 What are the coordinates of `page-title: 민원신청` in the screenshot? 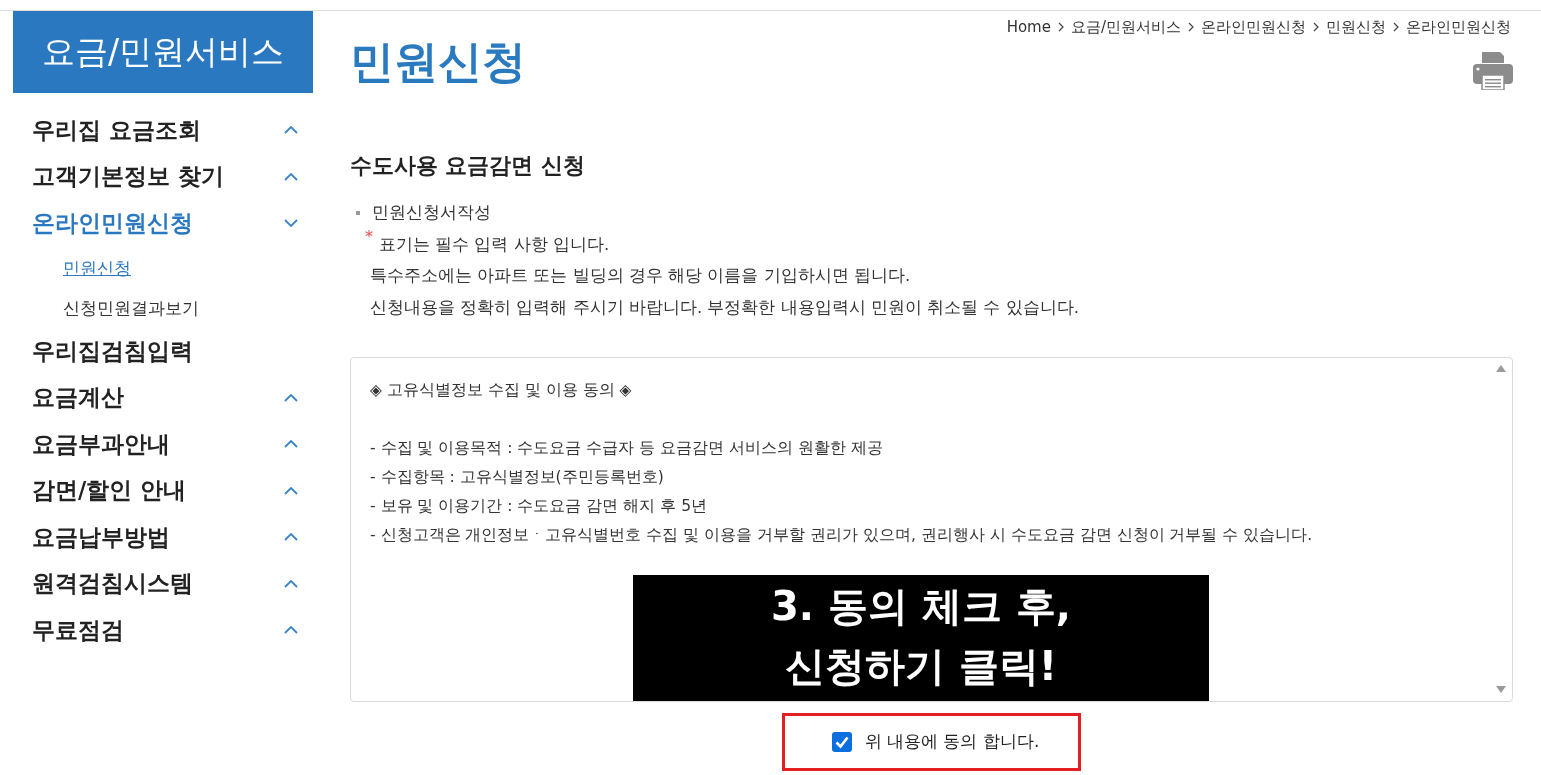 It's located at (438, 62).